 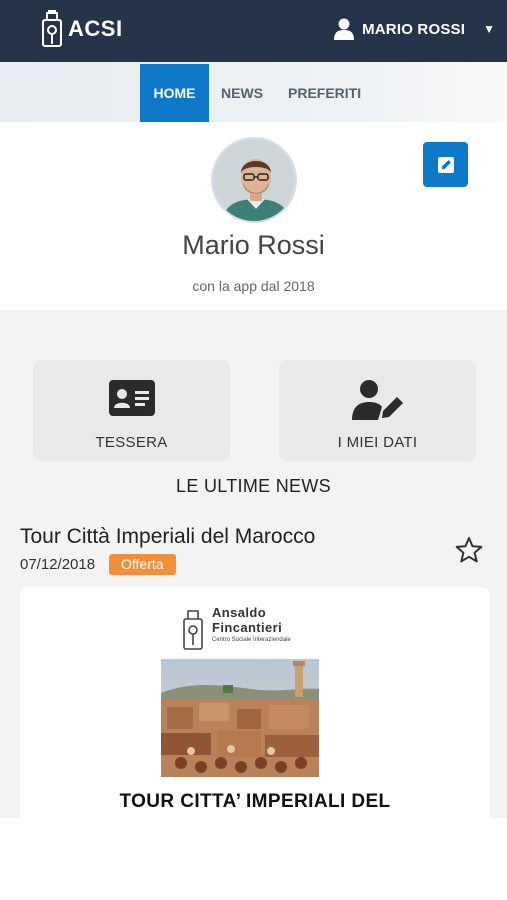 What do you see at coordinates (324, 93) in the screenshot?
I see `tab-preferiti: PREFERITI` at bounding box center [324, 93].